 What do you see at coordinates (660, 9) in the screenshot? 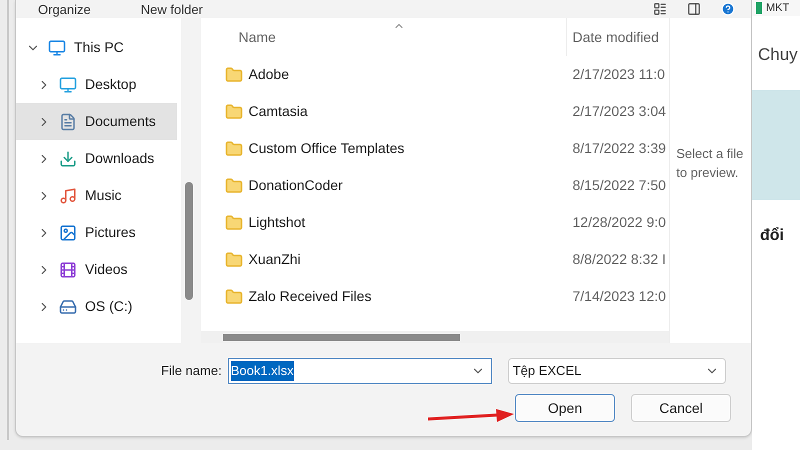
I see `view-icon` at bounding box center [660, 9].